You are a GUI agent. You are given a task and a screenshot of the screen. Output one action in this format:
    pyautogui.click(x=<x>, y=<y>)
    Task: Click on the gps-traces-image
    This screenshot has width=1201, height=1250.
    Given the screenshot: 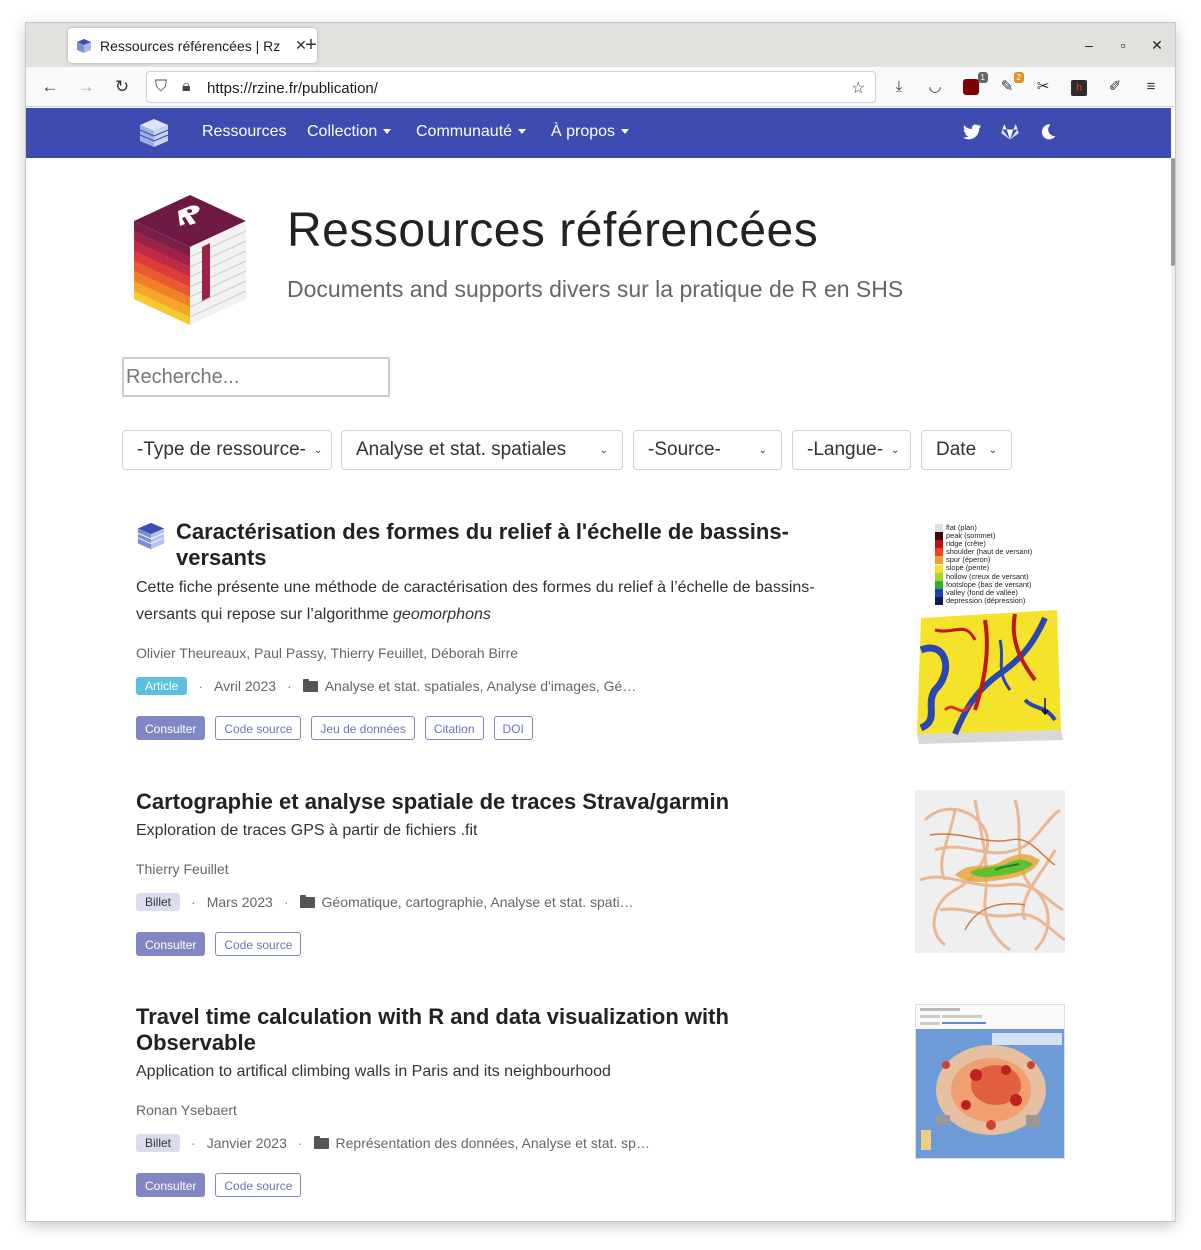 What is the action you would take?
    pyautogui.click(x=992, y=875)
    